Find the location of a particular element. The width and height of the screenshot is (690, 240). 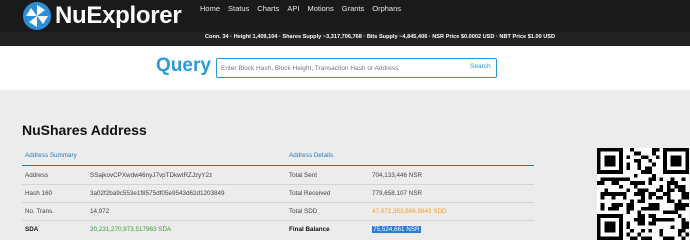

nav-api: API is located at coordinates (293, 9).